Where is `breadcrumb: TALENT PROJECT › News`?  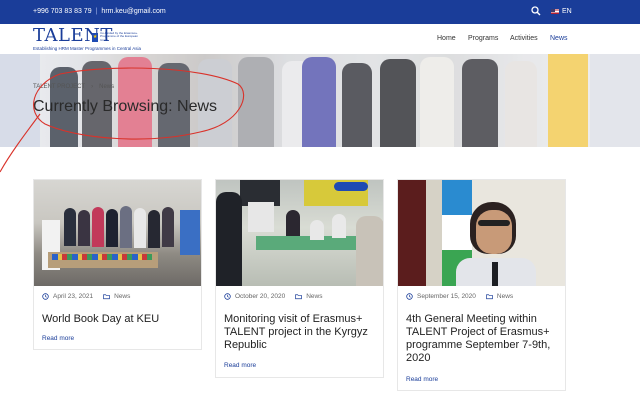 breadcrumb: TALENT PROJECT › News is located at coordinates (73, 87).